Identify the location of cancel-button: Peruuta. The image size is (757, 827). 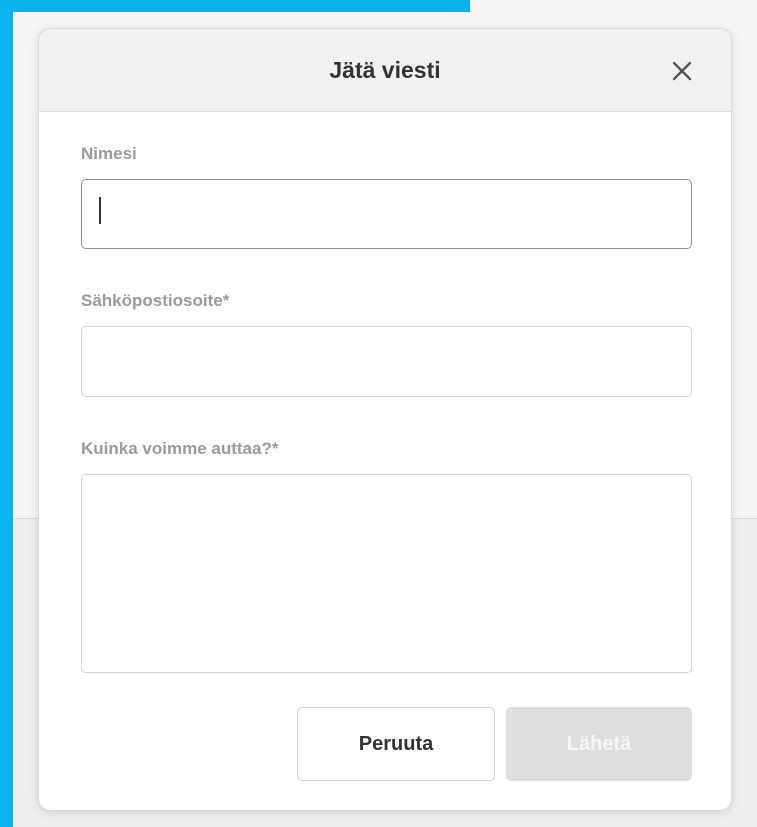
(396, 744).